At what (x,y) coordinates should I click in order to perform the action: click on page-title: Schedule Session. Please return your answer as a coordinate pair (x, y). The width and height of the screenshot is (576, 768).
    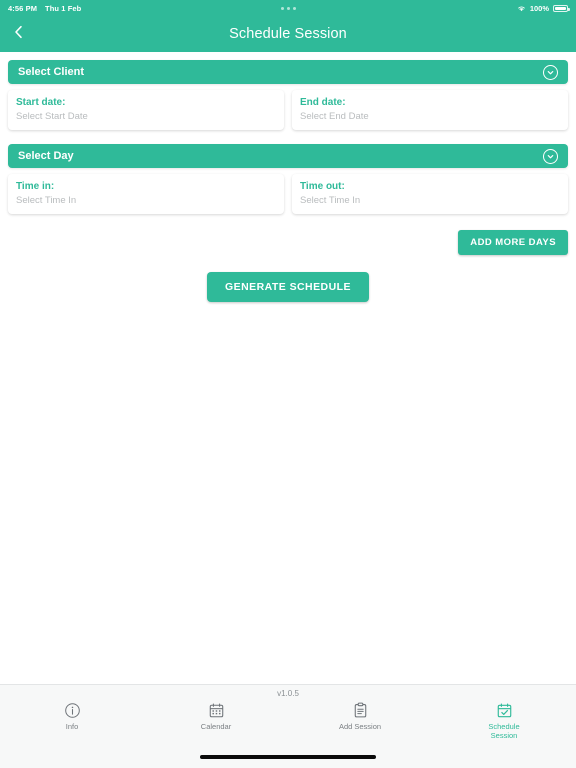
    Looking at the image, I should click on (288, 34).